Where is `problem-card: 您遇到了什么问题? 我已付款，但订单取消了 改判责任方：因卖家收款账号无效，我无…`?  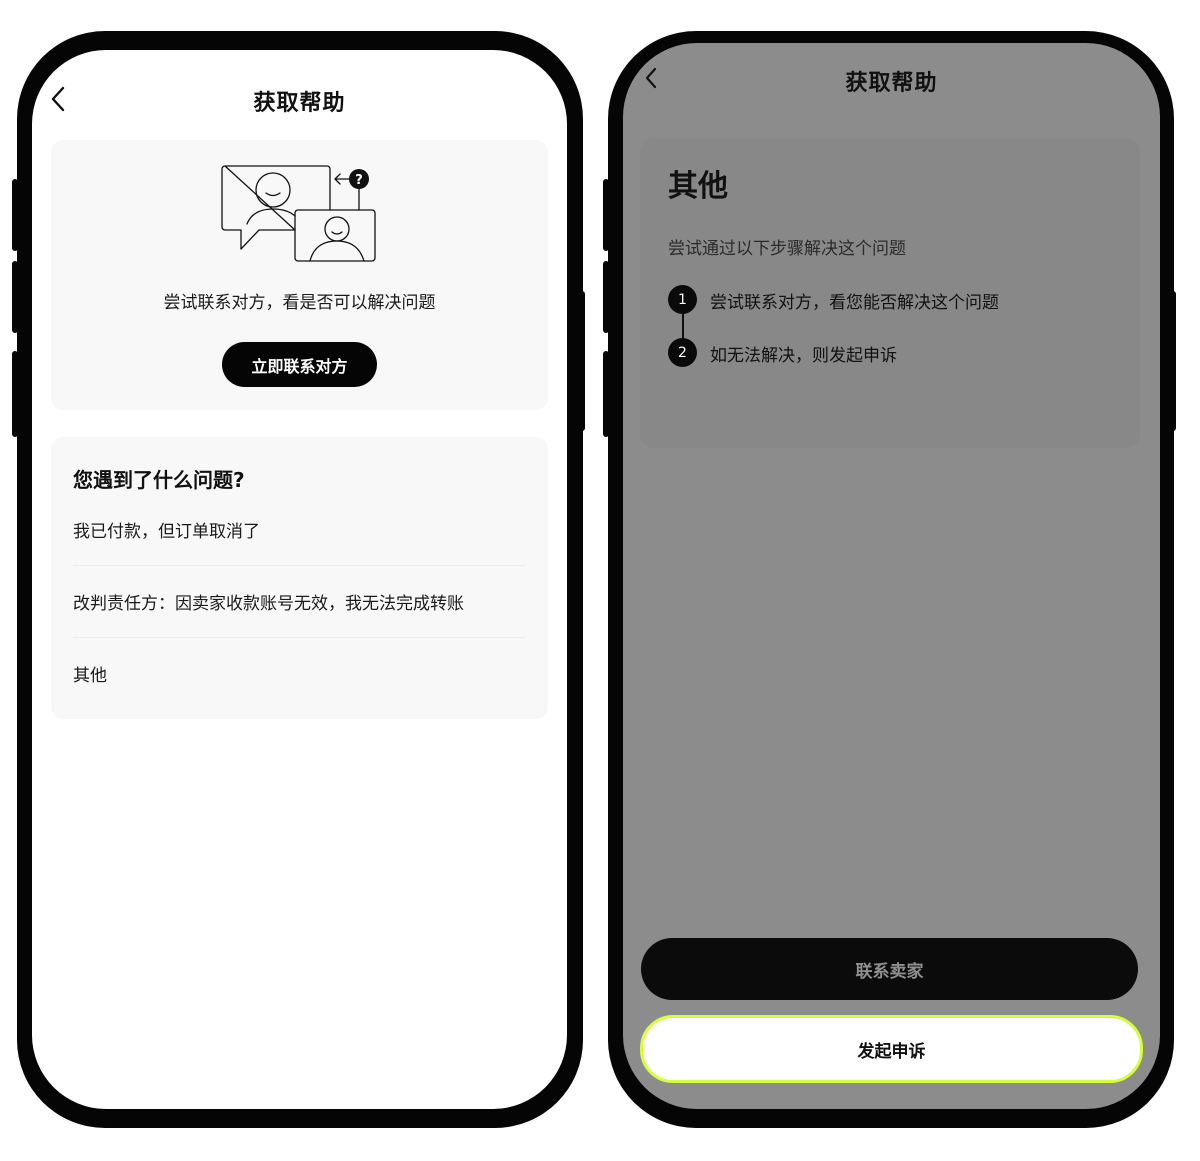
problem-card: 您遇到了什么问题? 我已付款，但订单取消了 改判责任方：因卖家收款账号无效，我无… is located at coordinates (299, 578).